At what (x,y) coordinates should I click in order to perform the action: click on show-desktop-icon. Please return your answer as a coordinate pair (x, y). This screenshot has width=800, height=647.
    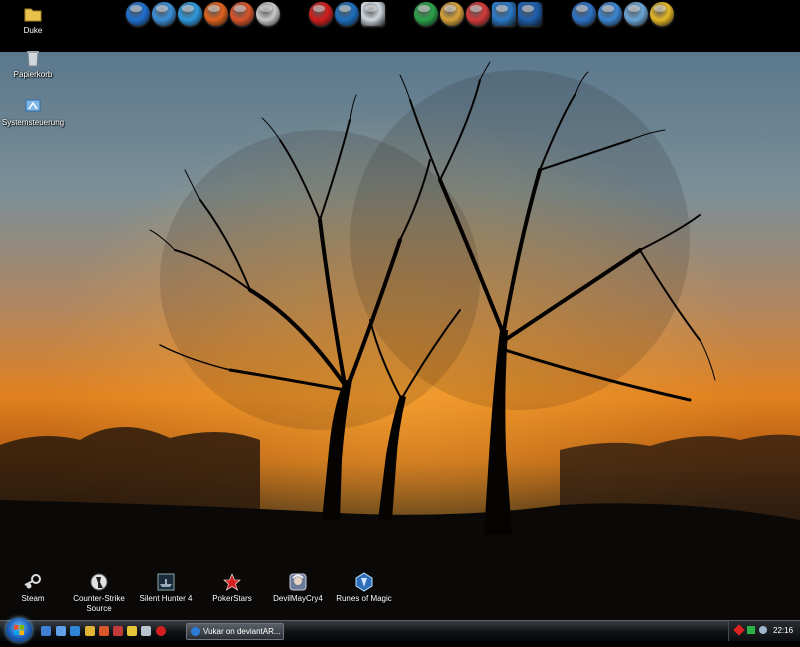
    Looking at the image, I should click on (46, 631).